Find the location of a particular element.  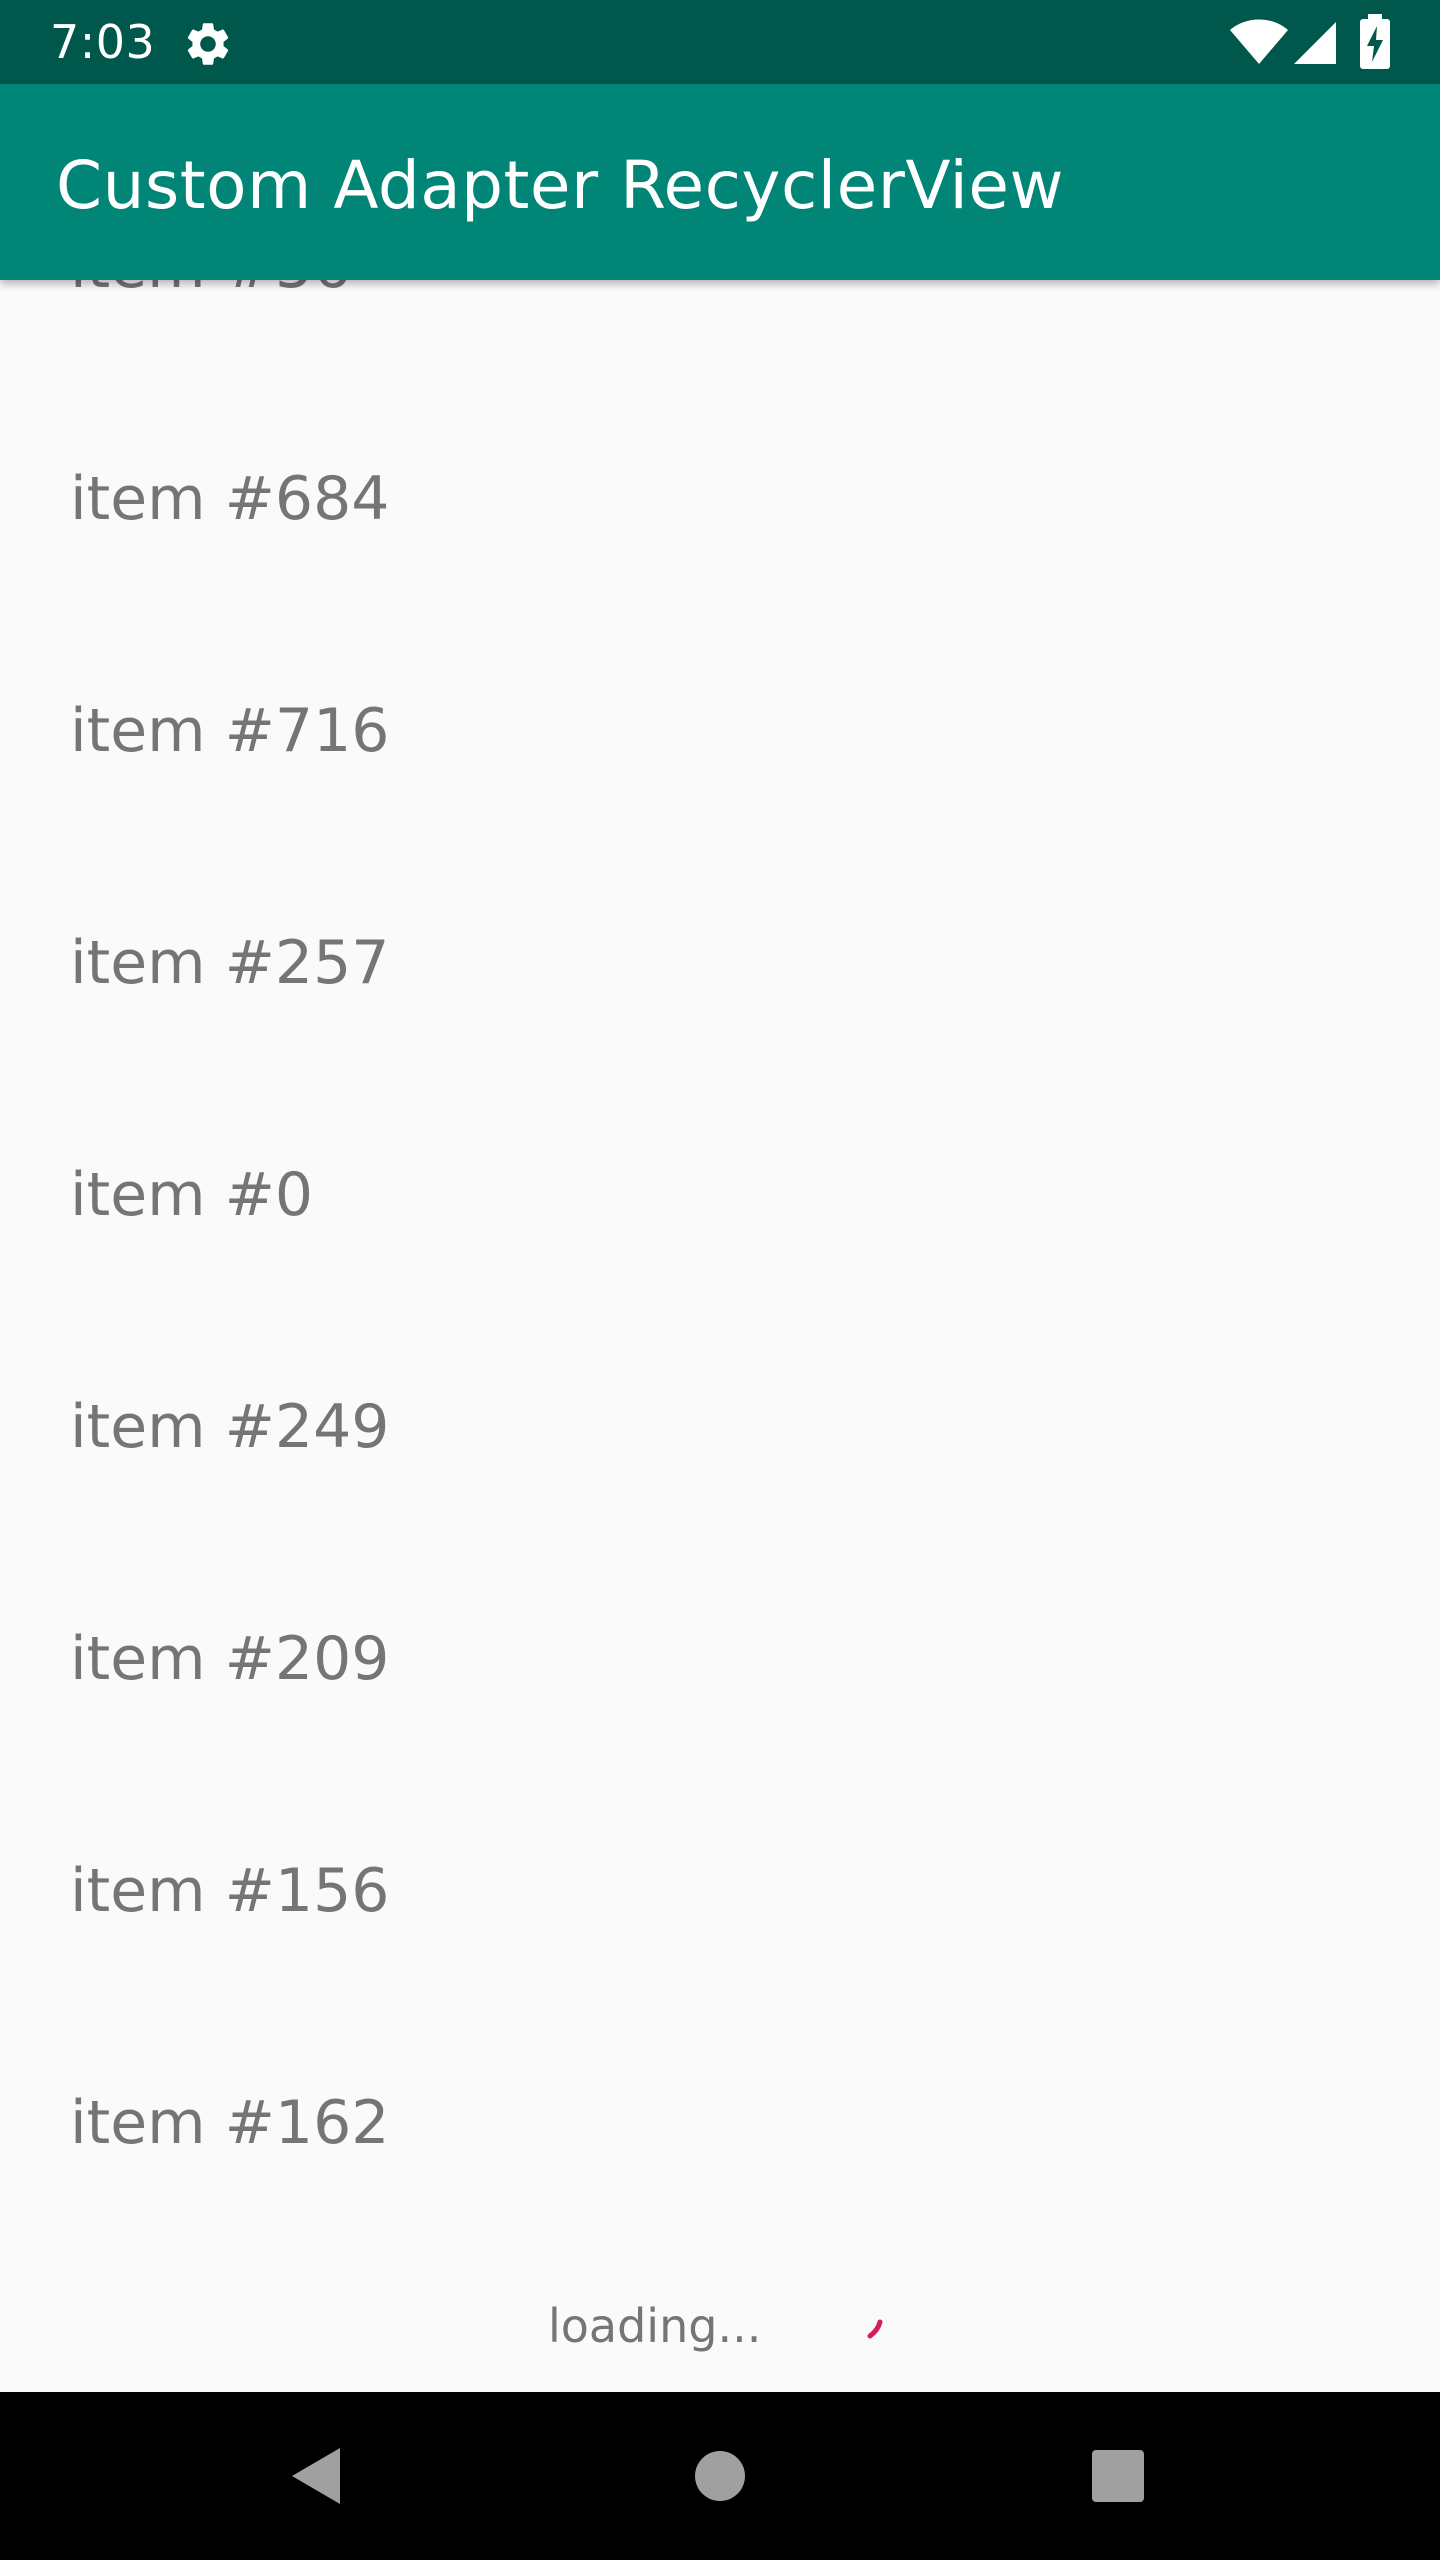

battery-charging-icon is located at coordinates (1375, 41).